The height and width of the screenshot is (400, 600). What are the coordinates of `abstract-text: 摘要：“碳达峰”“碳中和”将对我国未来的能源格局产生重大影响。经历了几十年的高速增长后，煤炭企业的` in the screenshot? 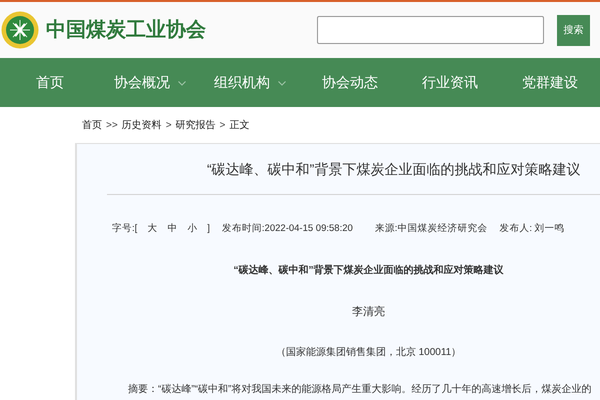 It's located at (359, 389).